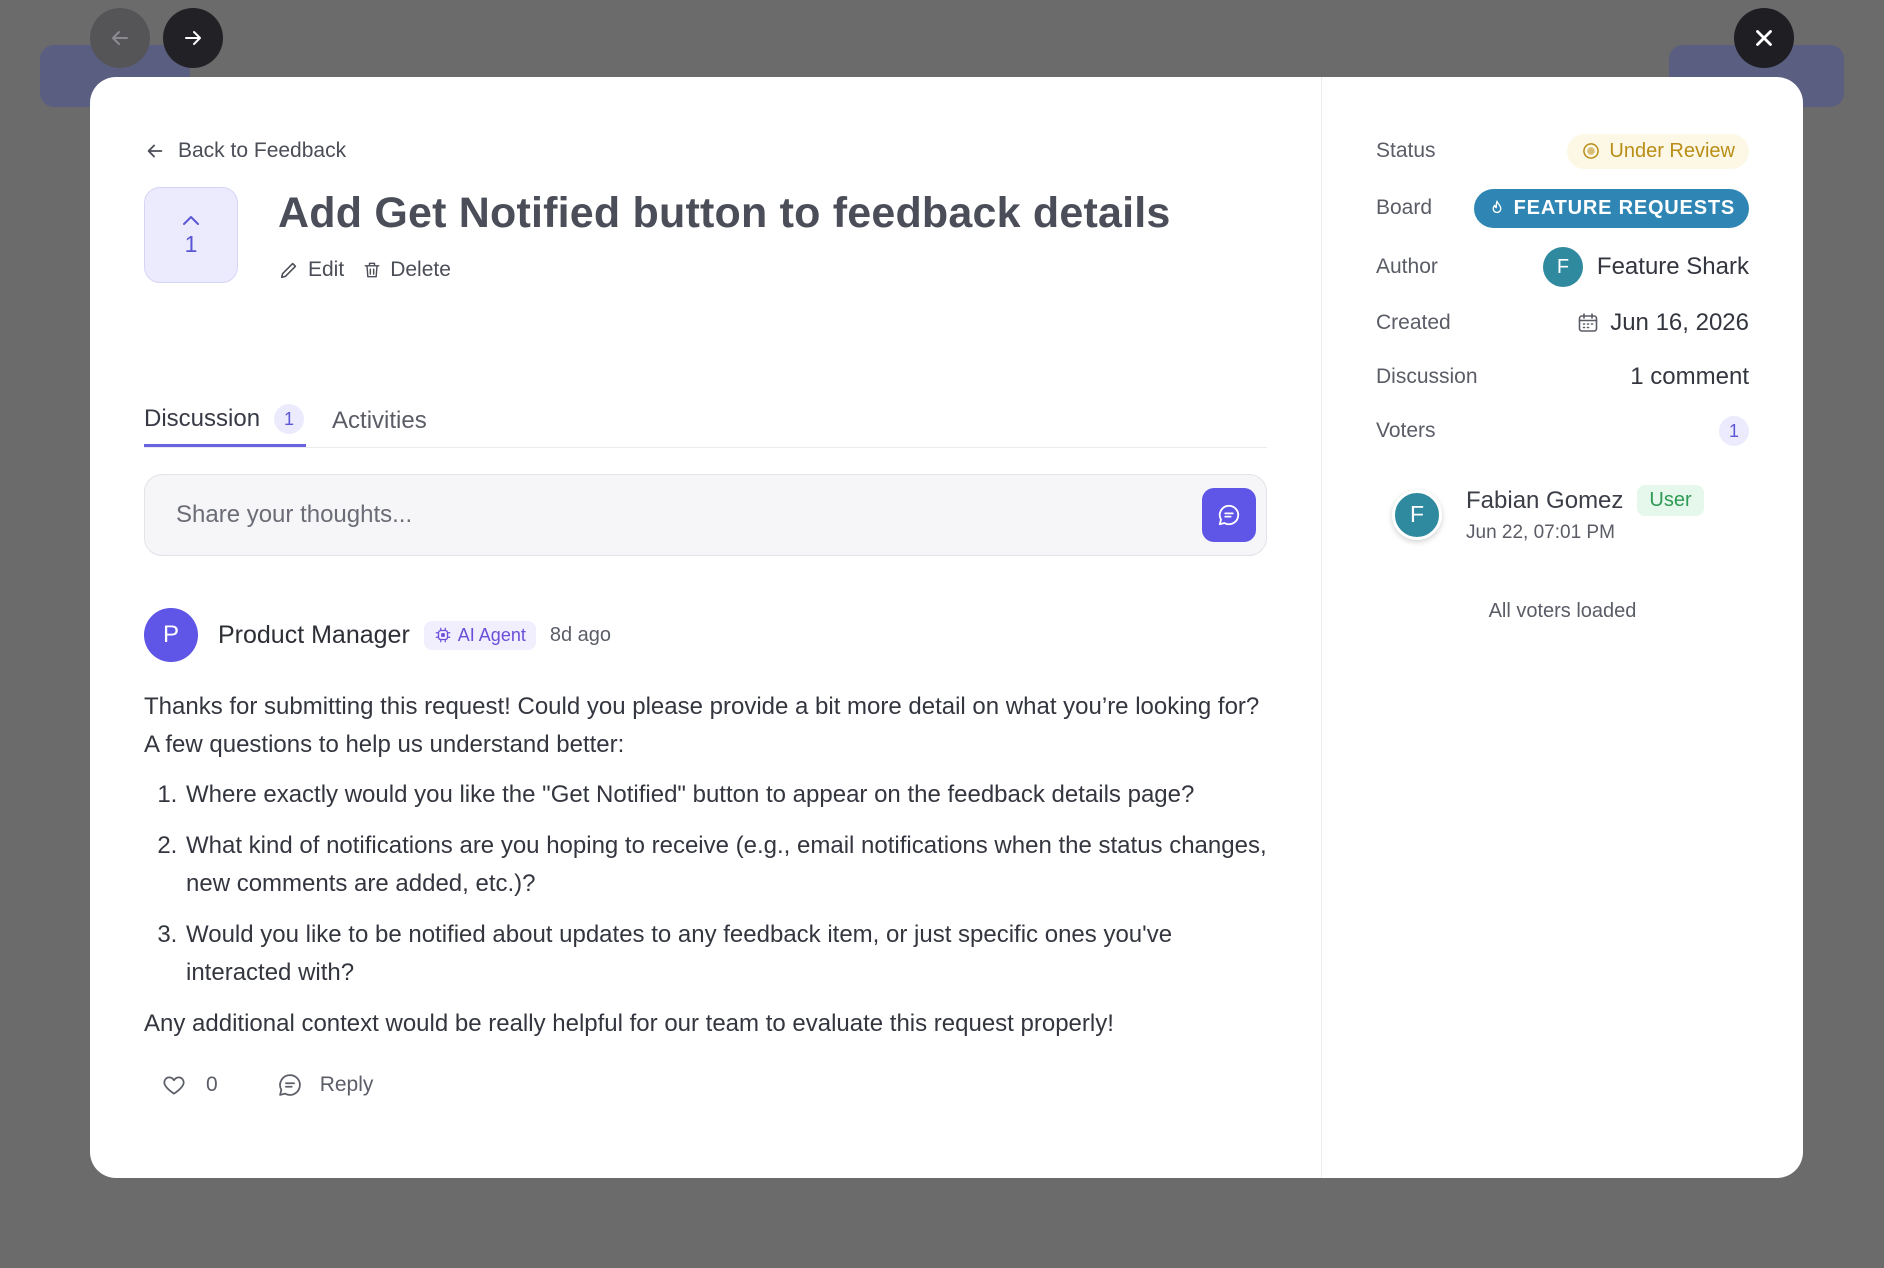 Image resolution: width=1884 pixels, height=1268 pixels. I want to click on back-to-feedback-link: Back to Feedback, so click(705, 151).